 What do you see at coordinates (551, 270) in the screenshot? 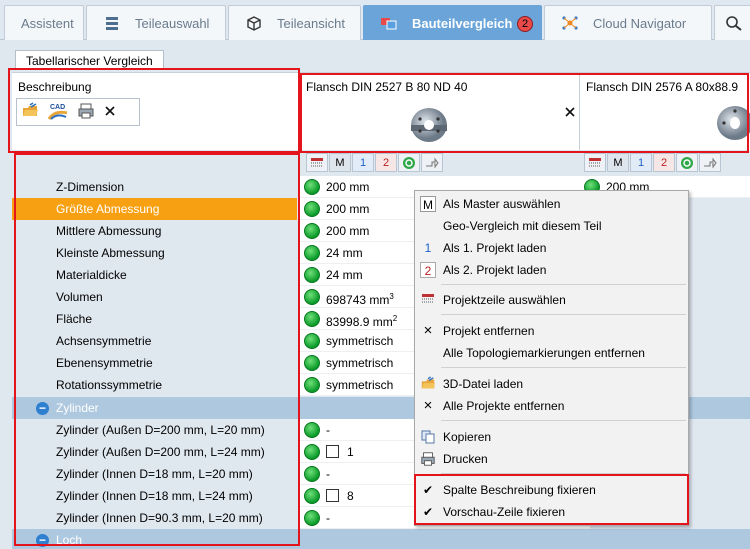
I see `menu-item-load-project-2: 2 Als 2. Projekt laden` at bounding box center [551, 270].